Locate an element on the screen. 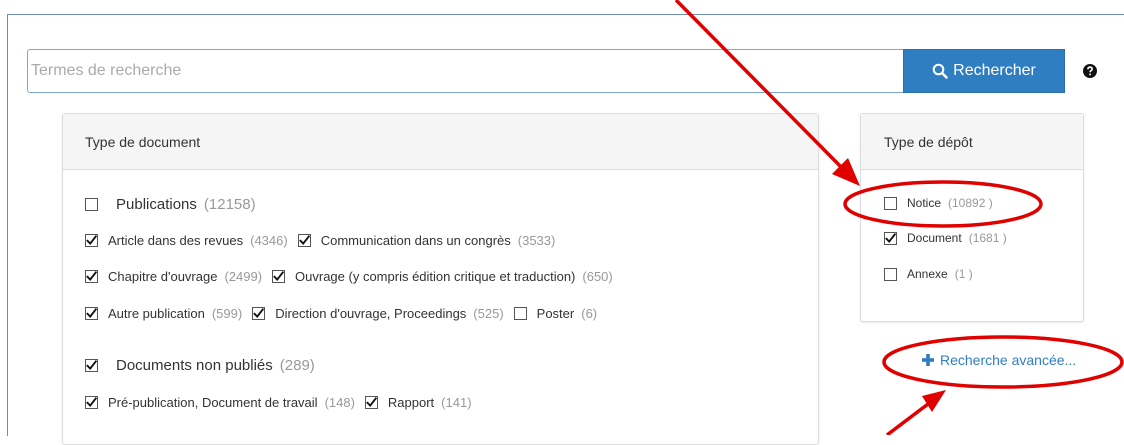  filter-option-count: (650) is located at coordinates (597, 276).